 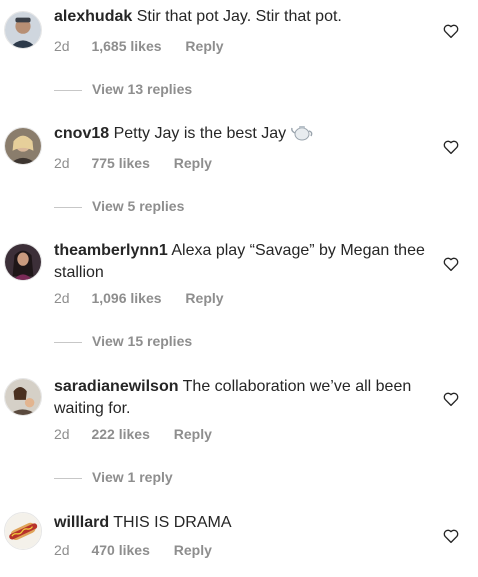 I want to click on comment-meta: 2d 1,685 likes Reply, so click(x=139, y=46).